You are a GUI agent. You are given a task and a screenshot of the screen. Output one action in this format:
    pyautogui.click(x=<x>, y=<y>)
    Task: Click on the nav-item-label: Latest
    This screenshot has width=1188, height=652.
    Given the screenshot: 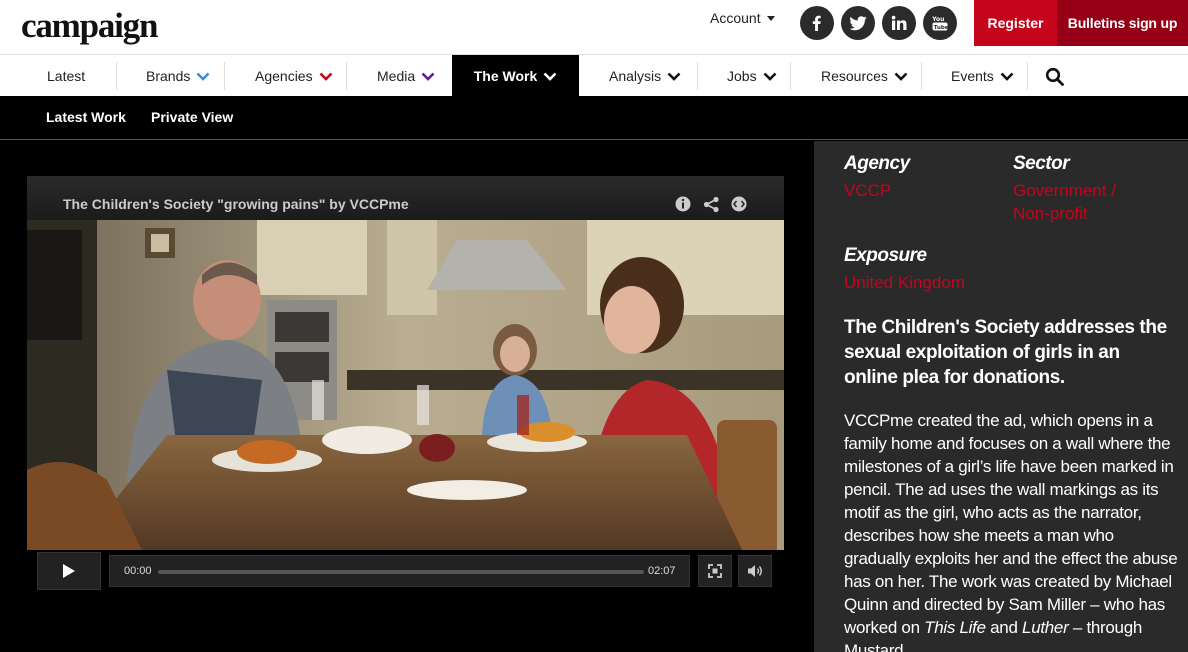 What is the action you would take?
    pyautogui.click(x=66, y=76)
    